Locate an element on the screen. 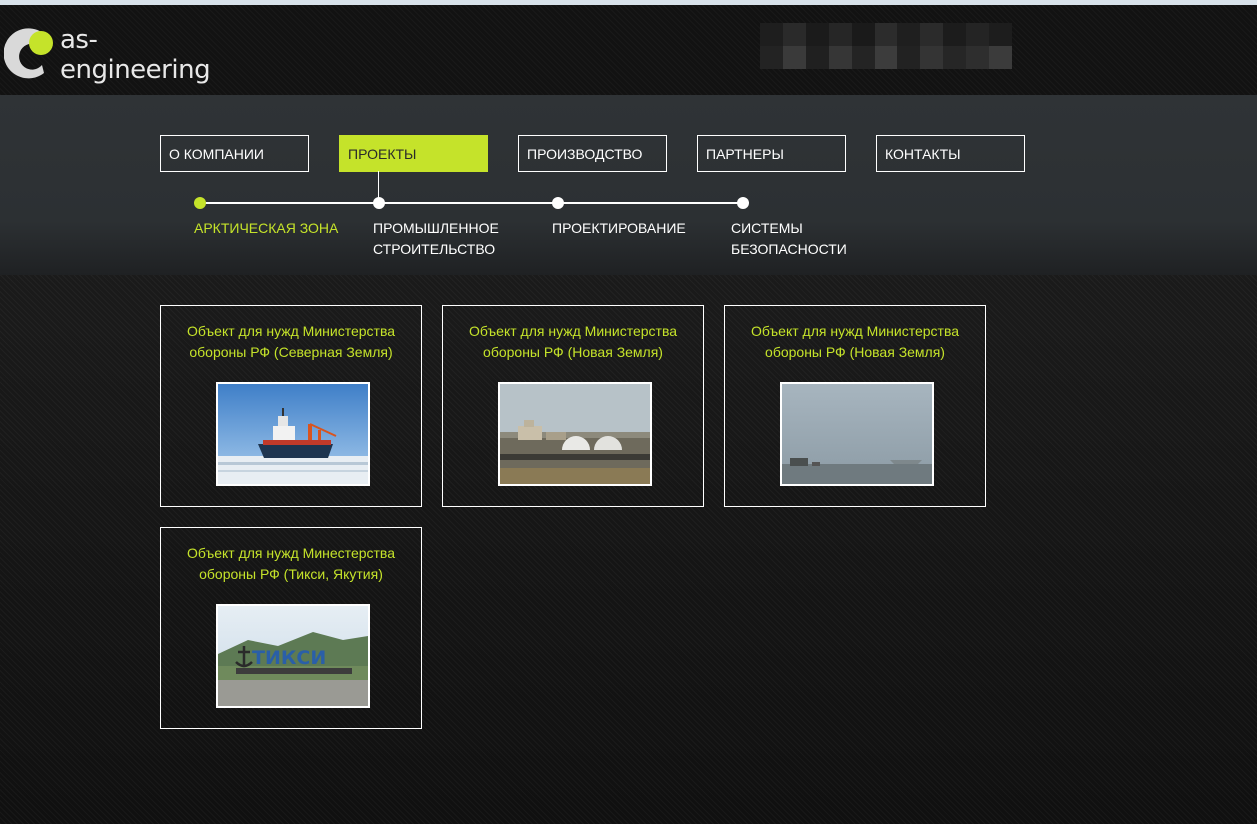 This screenshot has height=824, width=1257. nav-partners: ПАРТНЕРЫ is located at coordinates (771, 153).